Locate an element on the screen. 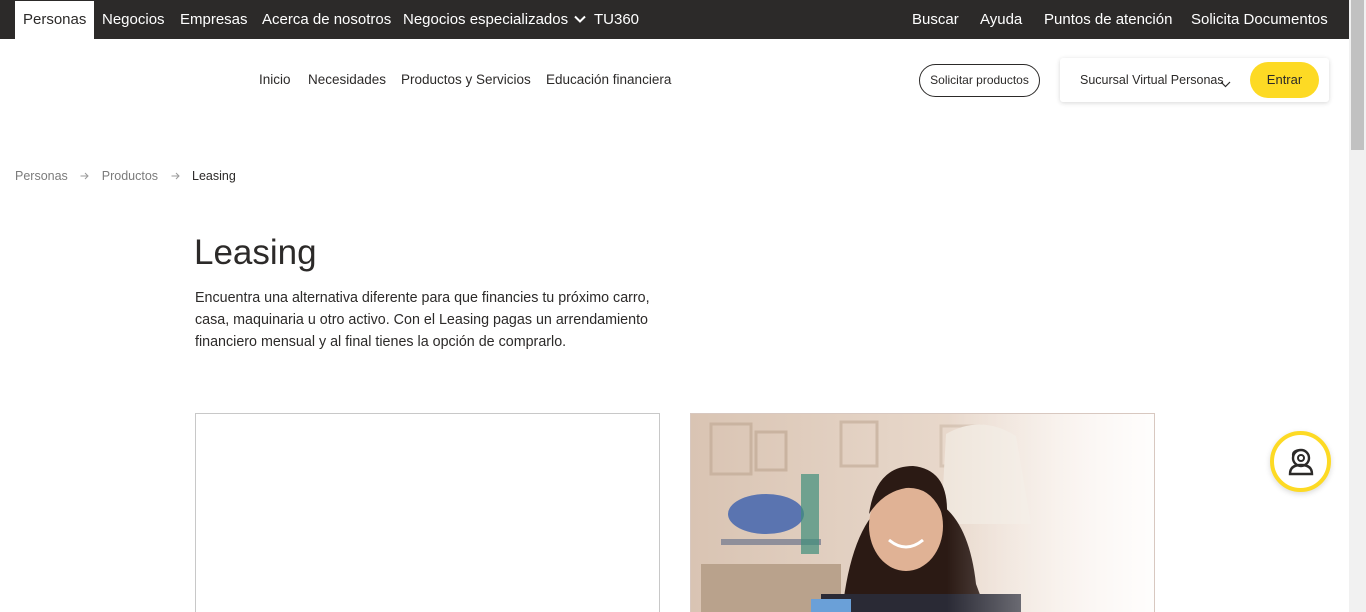 Image resolution: width=1366 pixels, height=612 pixels. nav-educacion-financiera: Educación financiera is located at coordinates (608, 79).